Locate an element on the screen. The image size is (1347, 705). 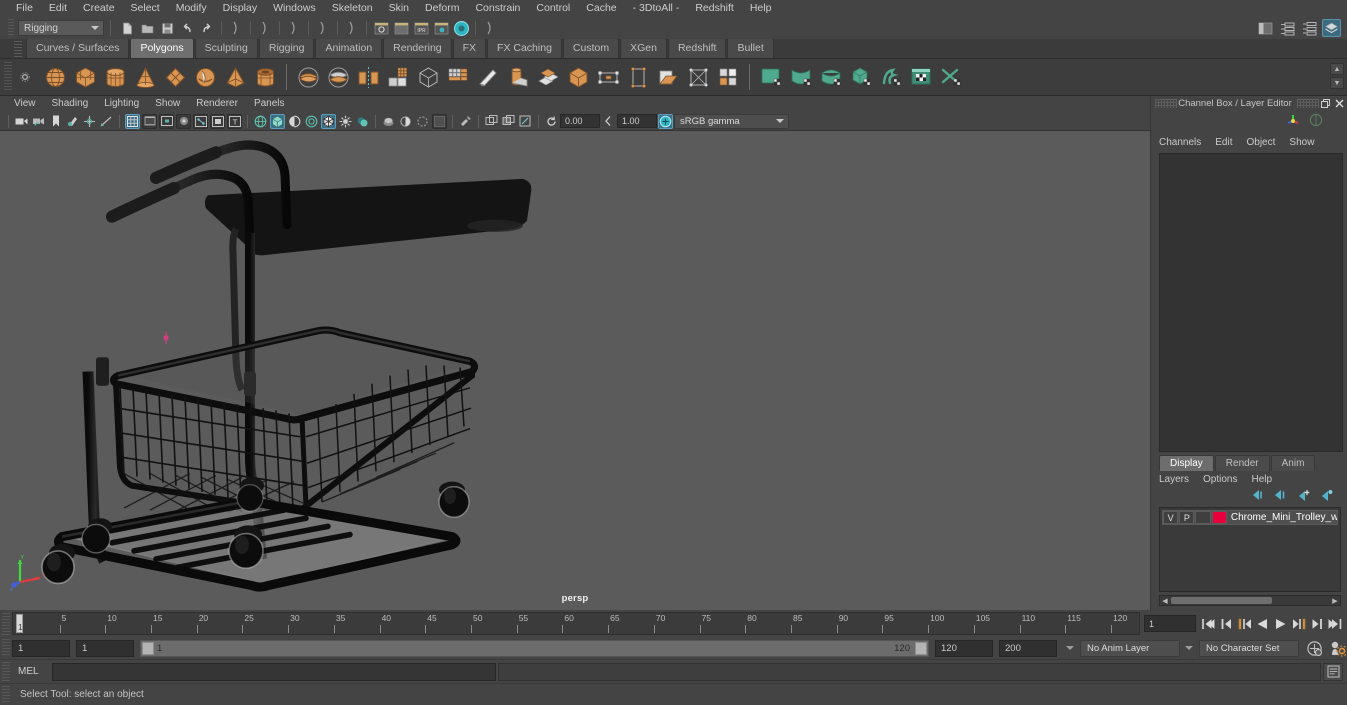
menu-item-skin: Skin is located at coordinates (399, 8).